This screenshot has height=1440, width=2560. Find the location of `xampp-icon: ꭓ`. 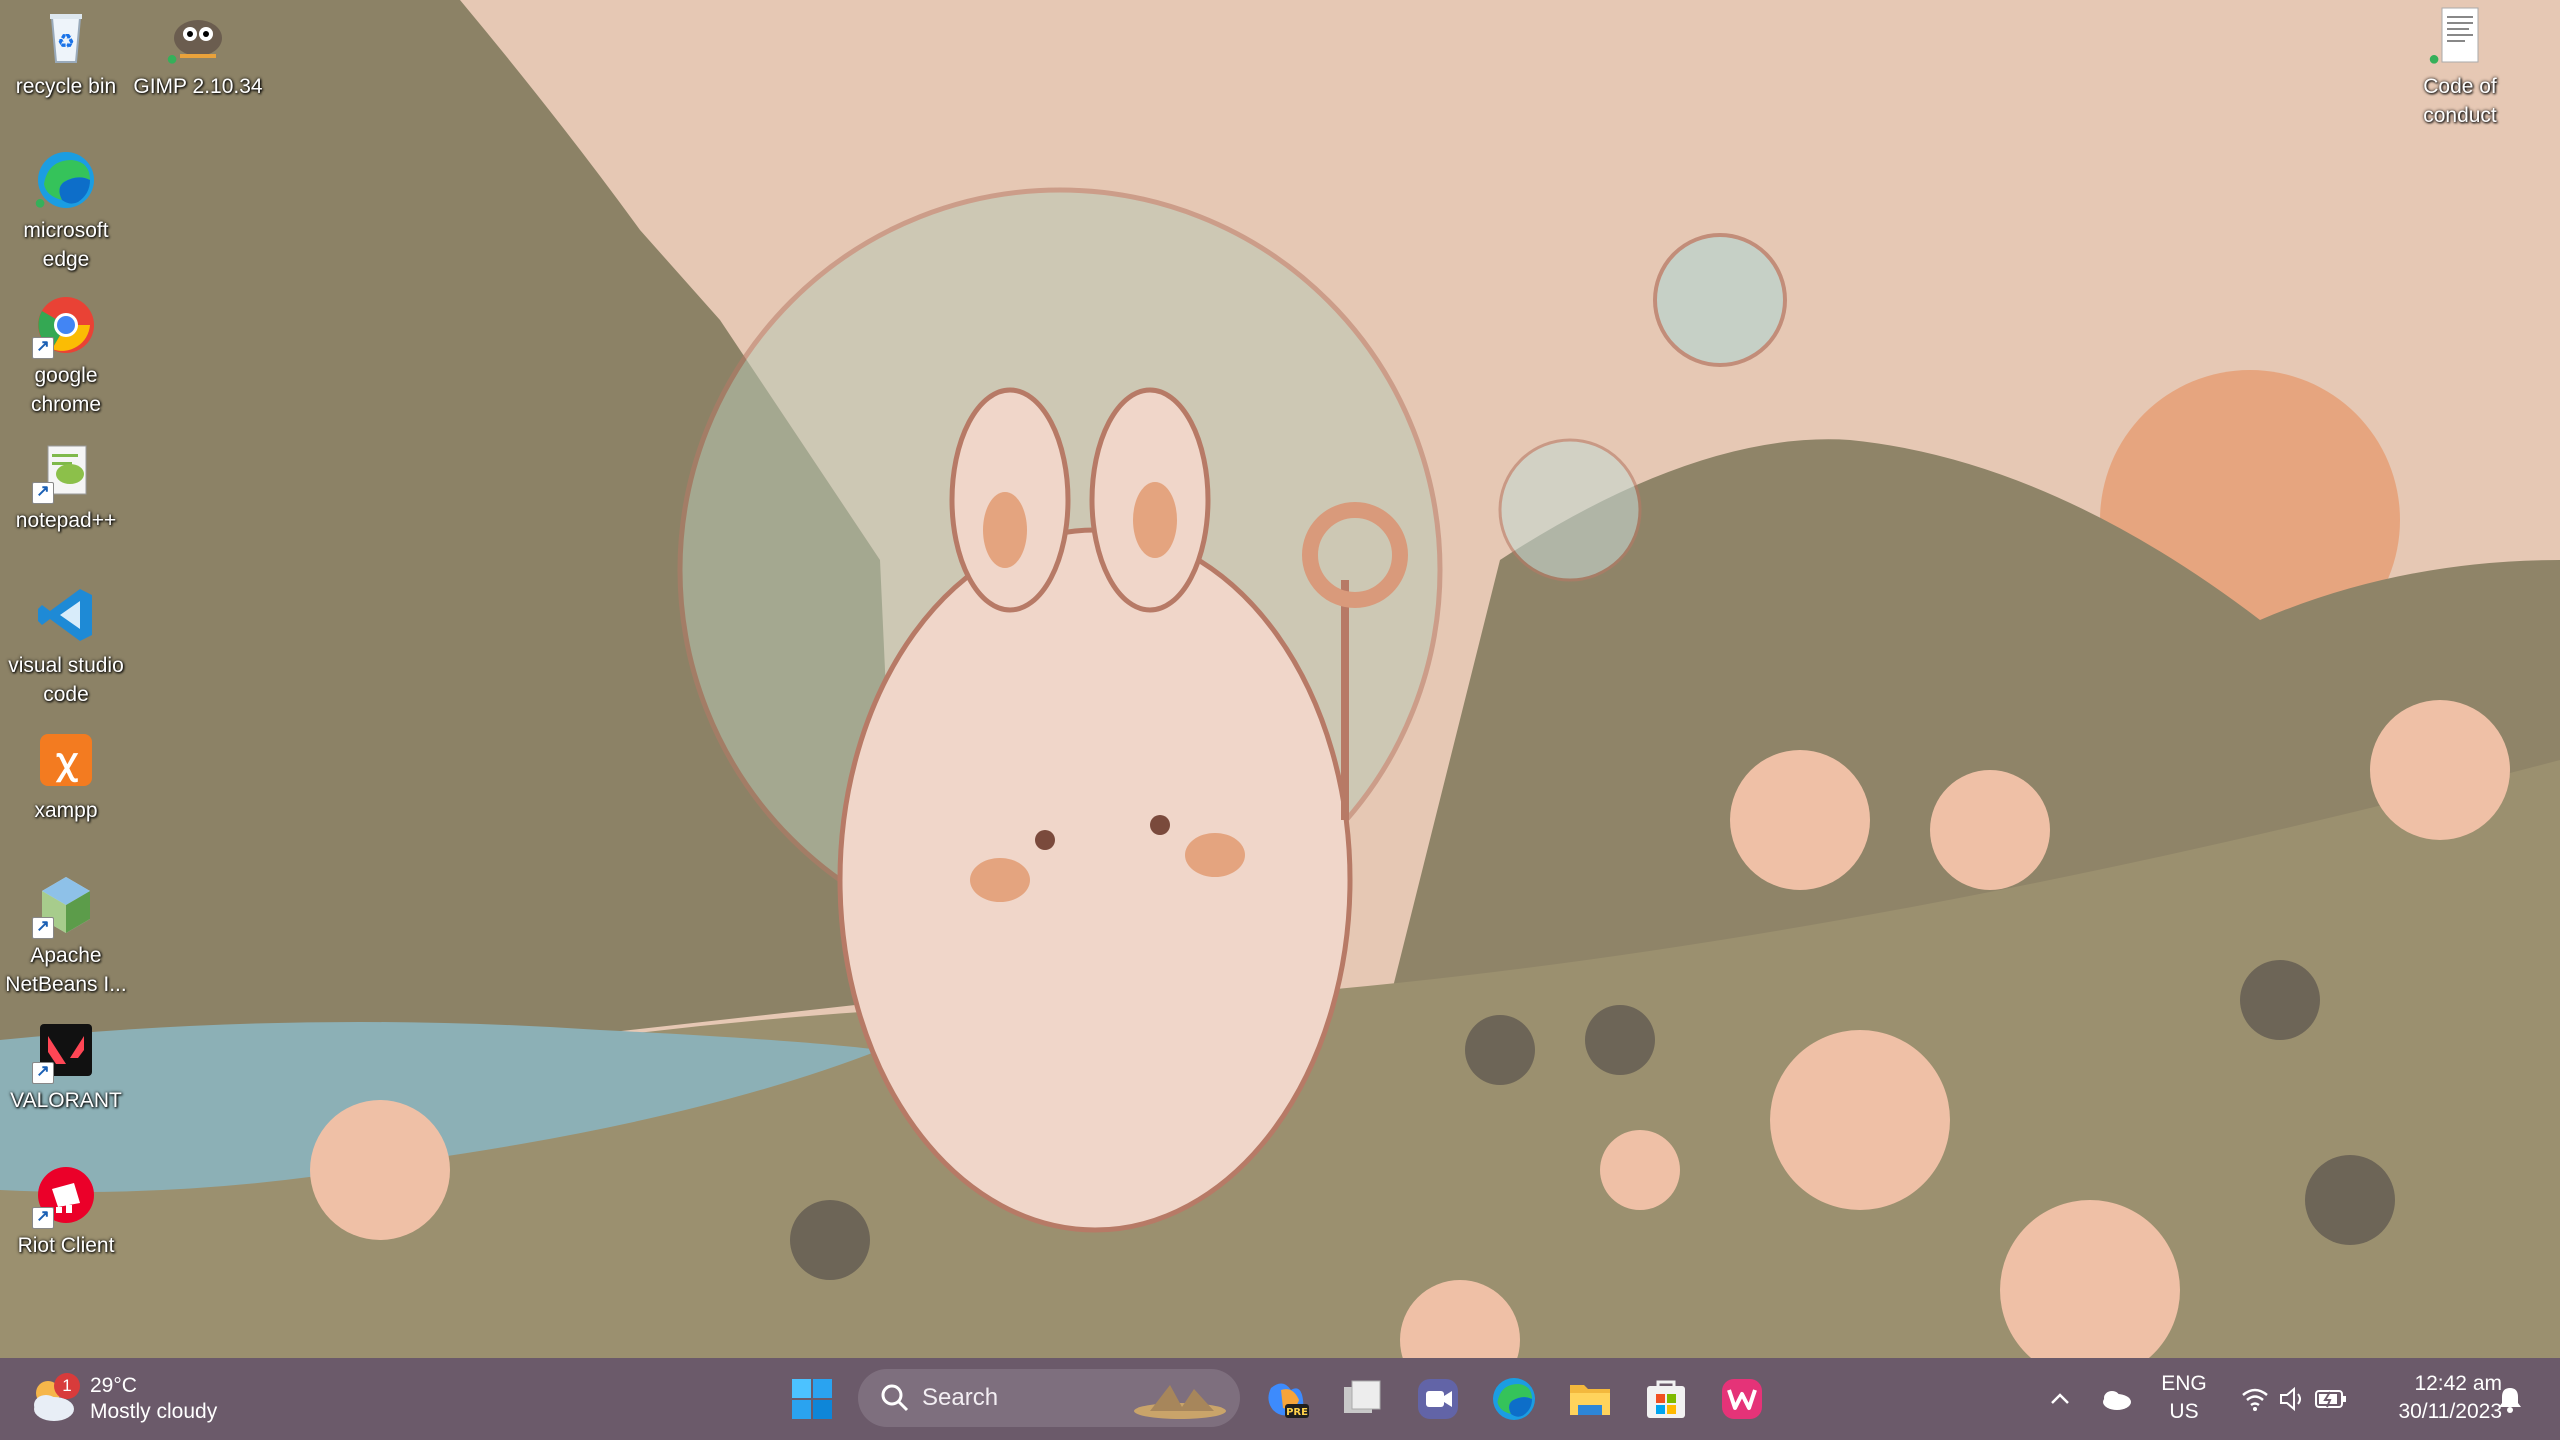

xampp-icon: ꭓ is located at coordinates (66, 760).